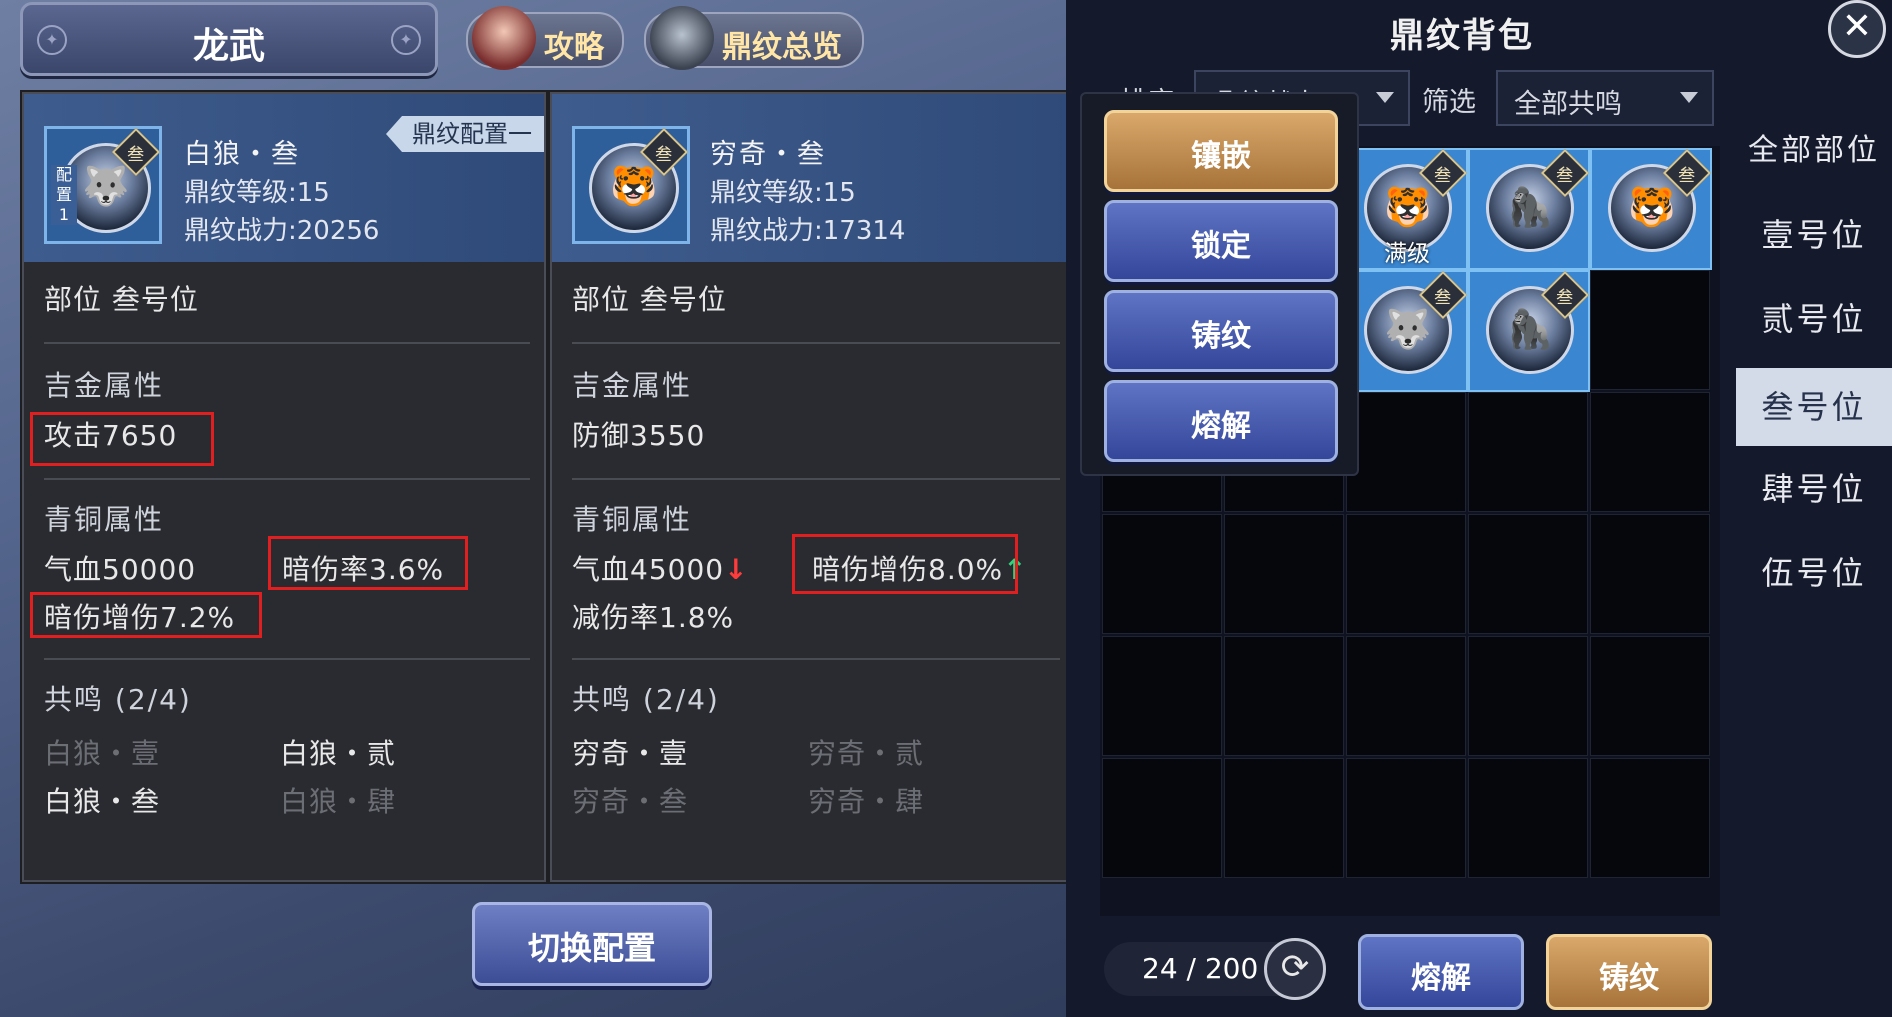 Image resolution: width=1892 pixels, height=1017 pixels. Describe the element at coordinates (1221, 331) in the screenshot. I see `forge-menu-button: 铸纹` at that location.